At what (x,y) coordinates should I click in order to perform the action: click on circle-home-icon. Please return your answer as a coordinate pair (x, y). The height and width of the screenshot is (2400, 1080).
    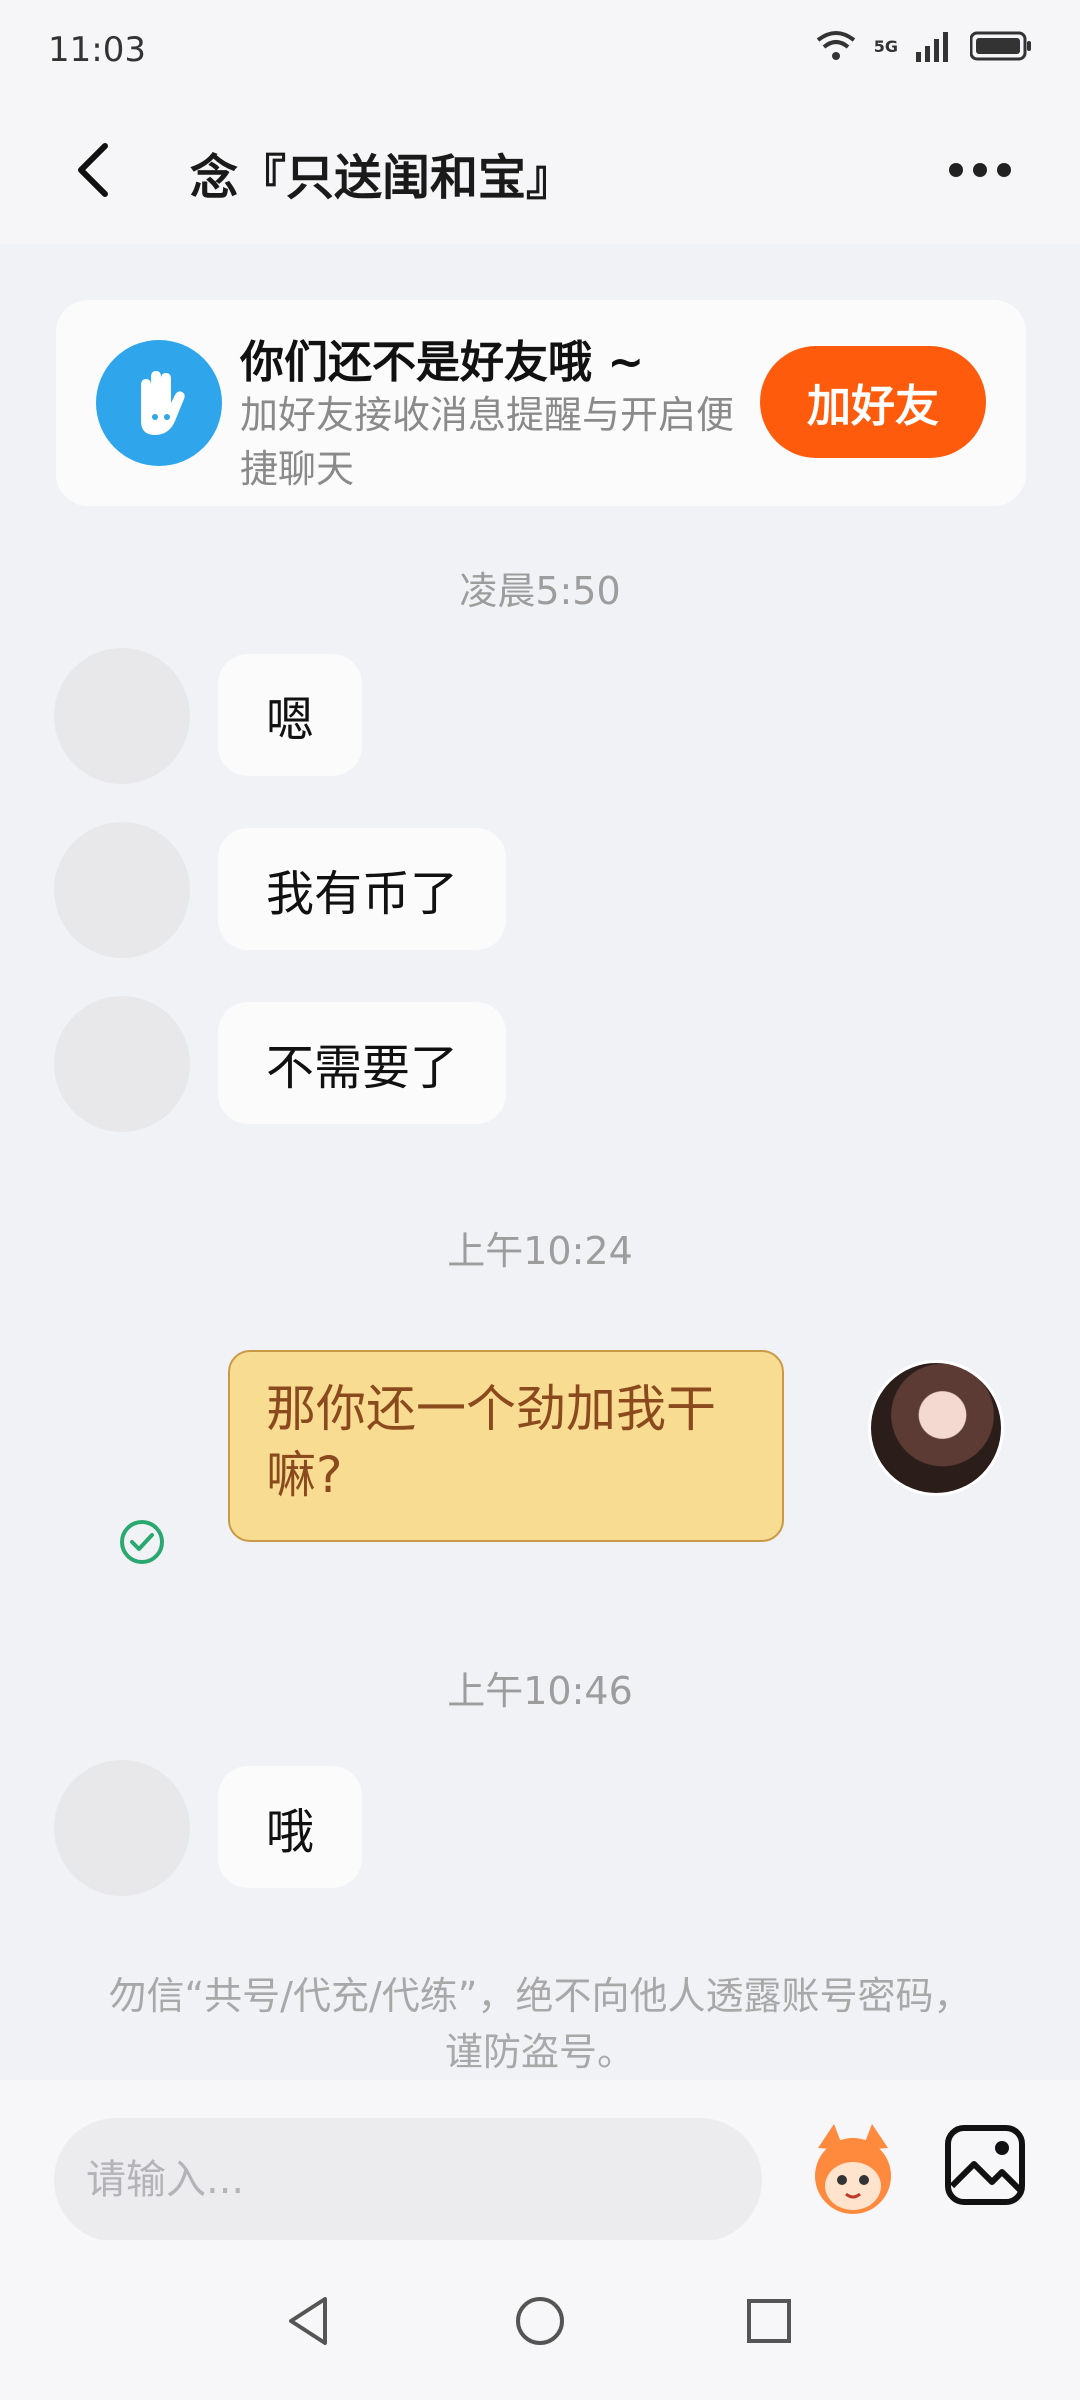
    Looking at the image, I should click on (540, 2321).